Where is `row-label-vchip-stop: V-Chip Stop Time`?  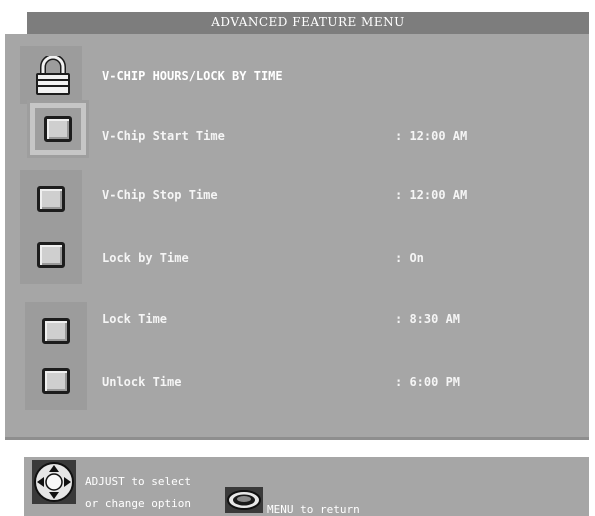
row-label-vchip-stop: V-Chip Stop Time is located at coordinates (160, 195).